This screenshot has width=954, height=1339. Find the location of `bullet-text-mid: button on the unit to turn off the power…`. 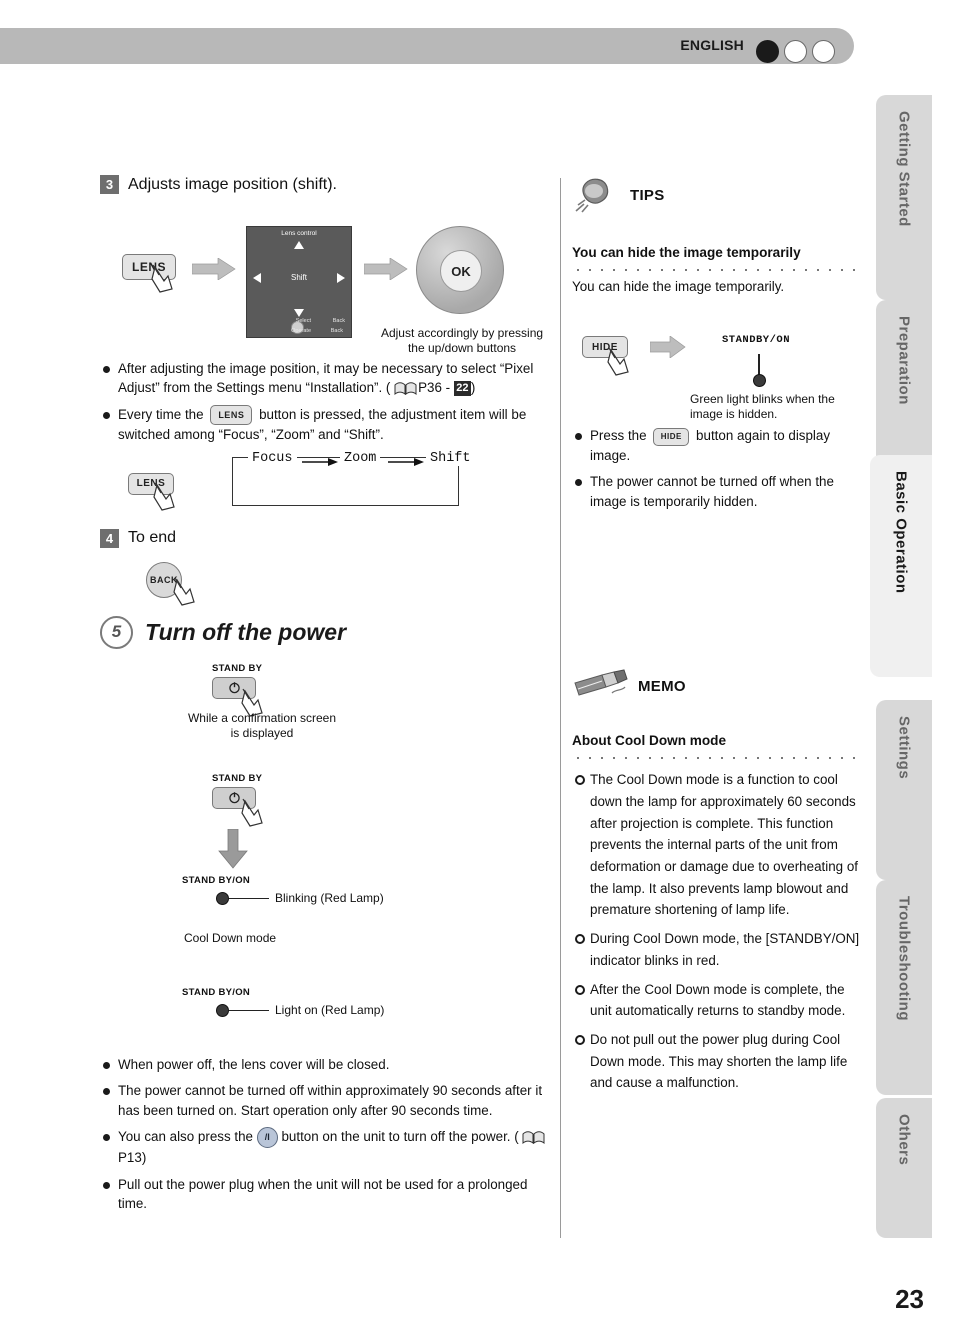

bullet-text-mid: button on the unit to turn off the power… is located at coordinates (400, 1137).